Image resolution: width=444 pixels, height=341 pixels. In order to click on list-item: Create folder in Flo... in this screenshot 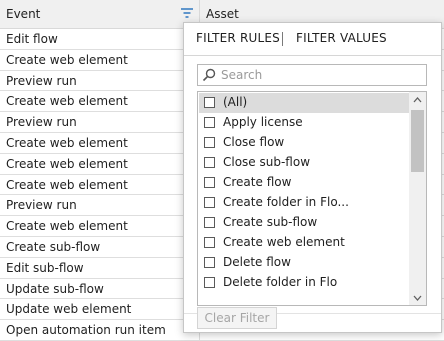, I will do `click(304, 203)`.